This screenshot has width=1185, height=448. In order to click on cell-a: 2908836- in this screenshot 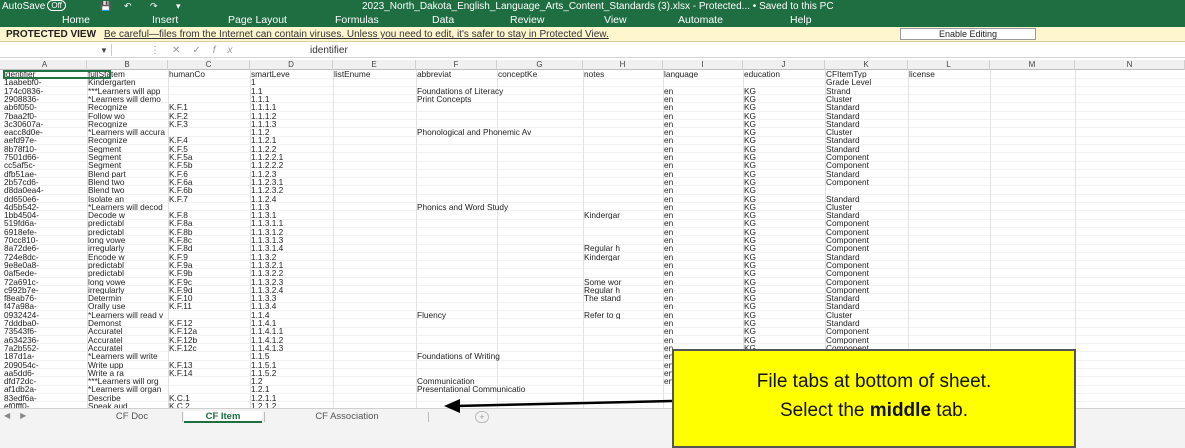, I will do `click(45, 99)`.